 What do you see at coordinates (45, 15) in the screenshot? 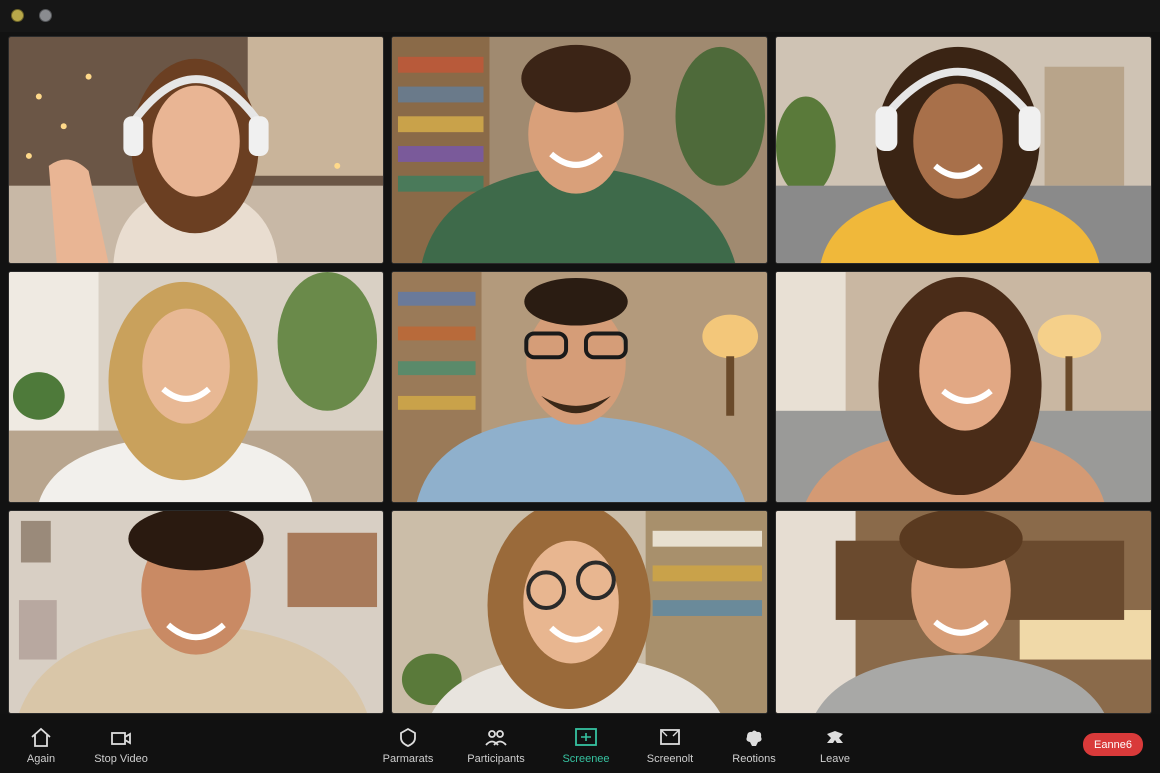
I see `close-dot` at bounding box center [45, 15].